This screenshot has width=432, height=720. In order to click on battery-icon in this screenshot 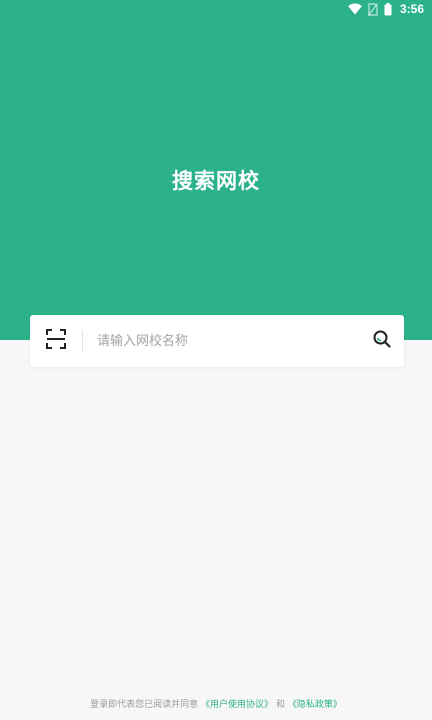, I will do `click(388, 9)`.